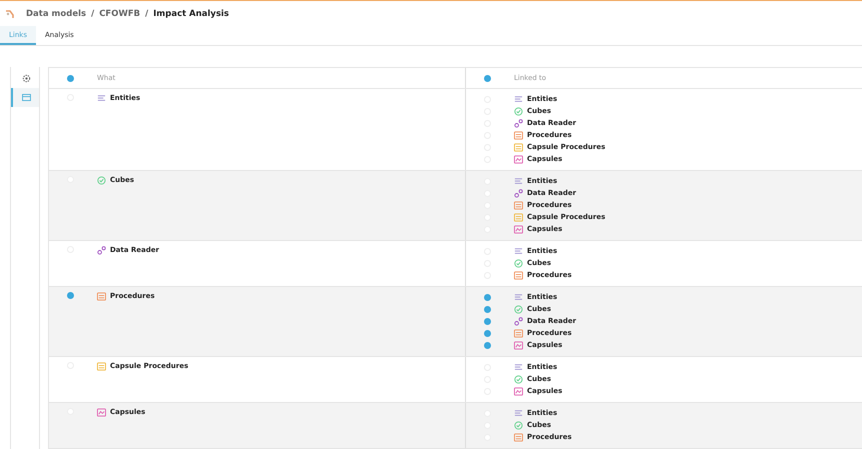 Image resolution: width=862 pixels, height=449 pixels. I want to click on logo-icon, so click(10, 13).